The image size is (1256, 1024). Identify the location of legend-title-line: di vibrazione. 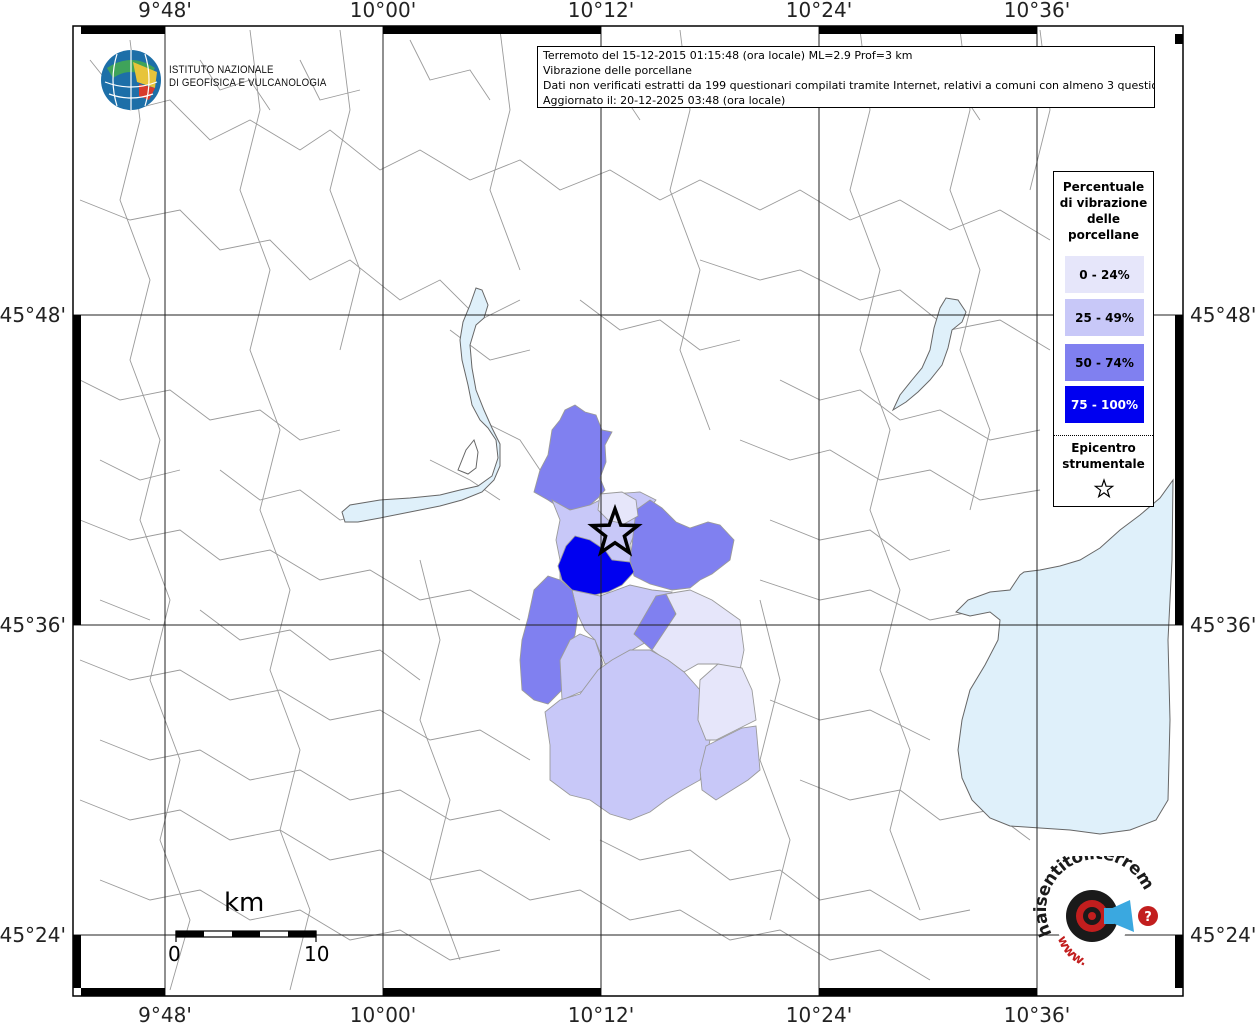
(1103, 203).